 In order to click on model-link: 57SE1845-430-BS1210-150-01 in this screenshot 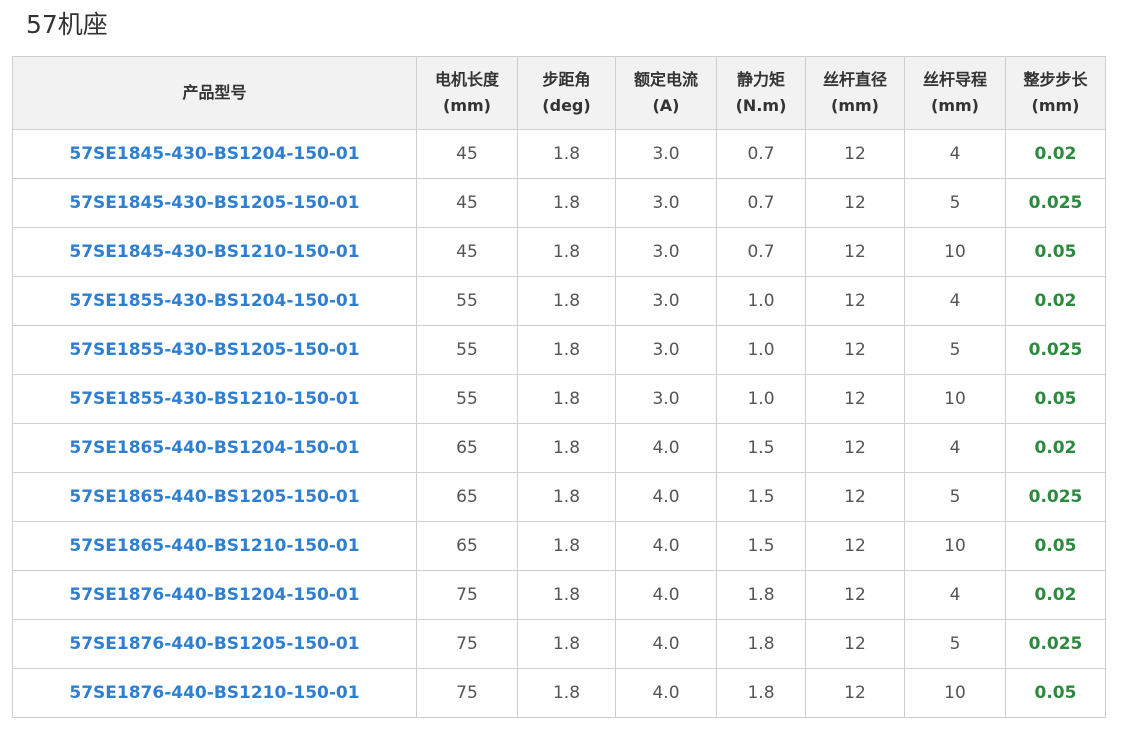, I will do `click(214, 252)`.